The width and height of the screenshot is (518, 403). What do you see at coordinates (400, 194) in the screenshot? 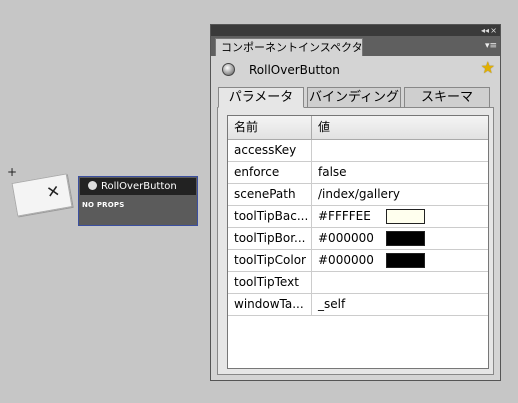
I see `param-value: /index/gallery` at bounding box center [400, 194].